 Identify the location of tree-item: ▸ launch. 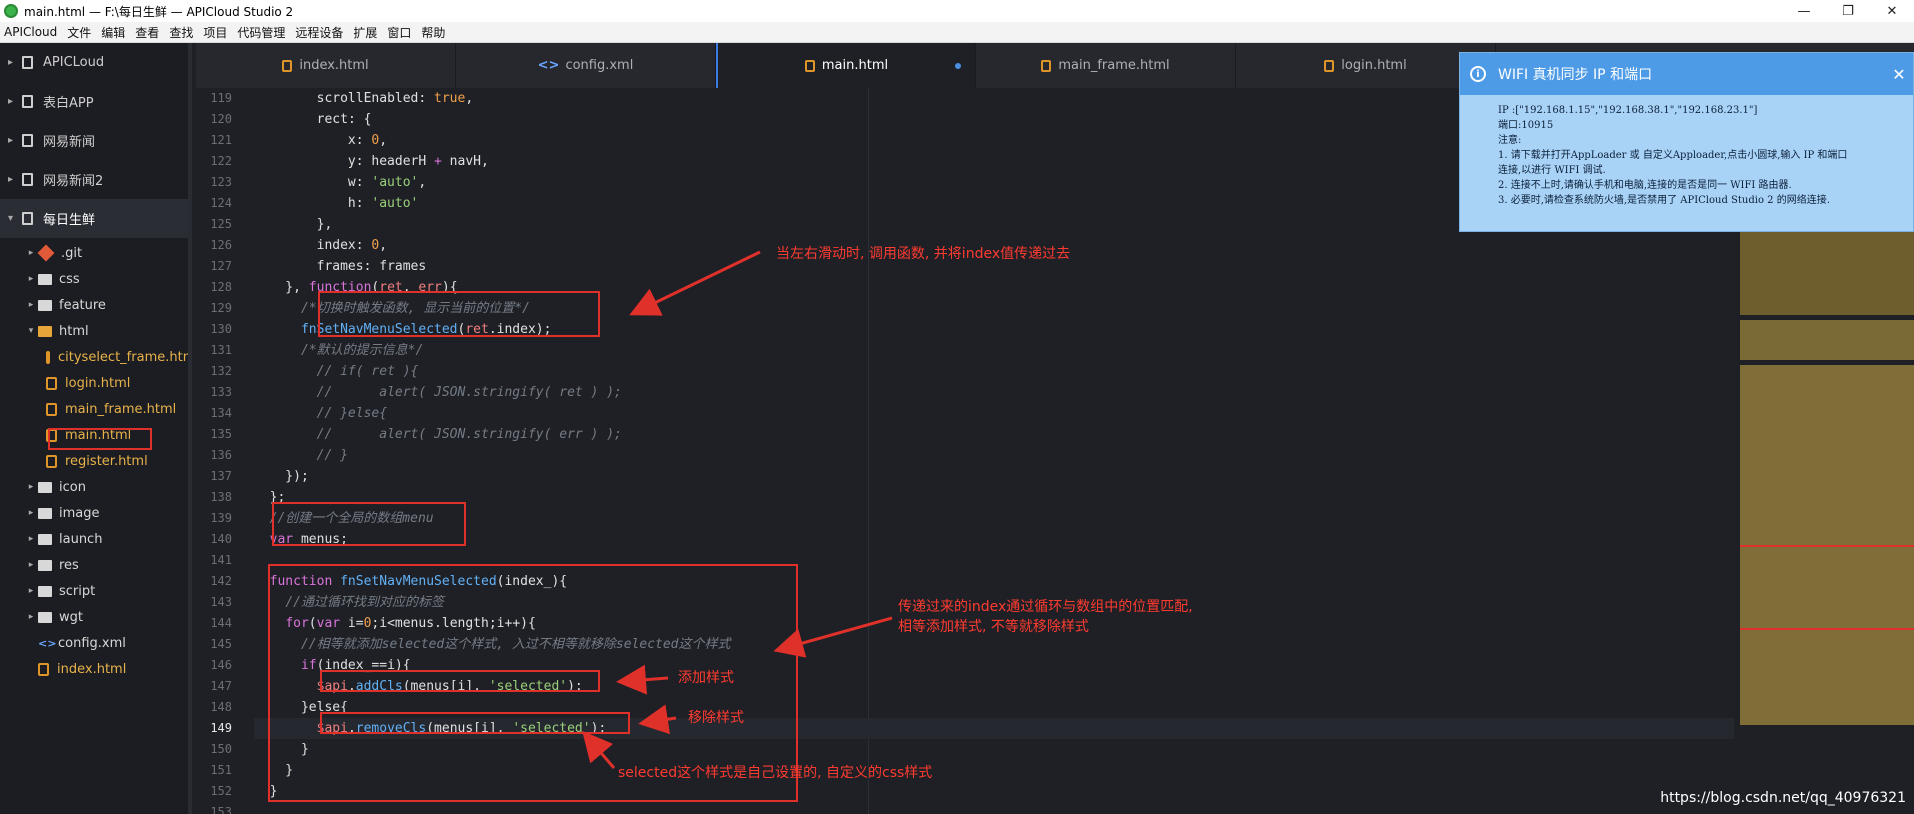
(94, 539).